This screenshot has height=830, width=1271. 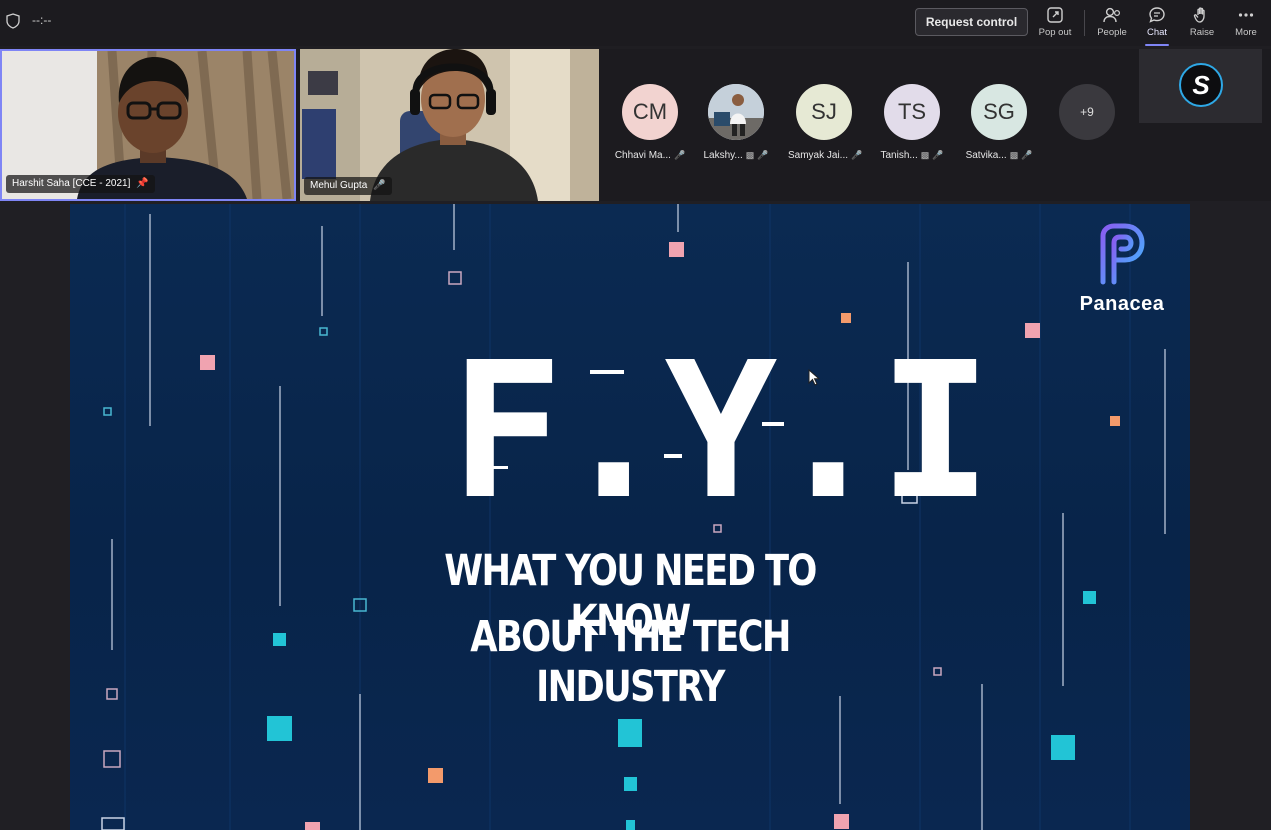 What do you see at coordinates (971, 22) in the screenshot?
I see `request-control-button: Request control` at bounding box center [971, 22].